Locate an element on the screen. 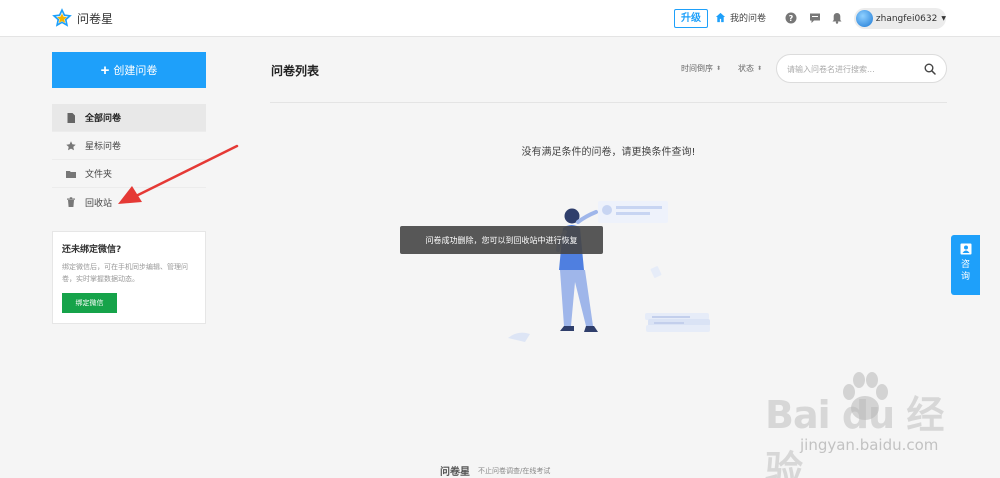 This screenshot has height=478, width=1000. star-icon is located at coordinates (71, 145).